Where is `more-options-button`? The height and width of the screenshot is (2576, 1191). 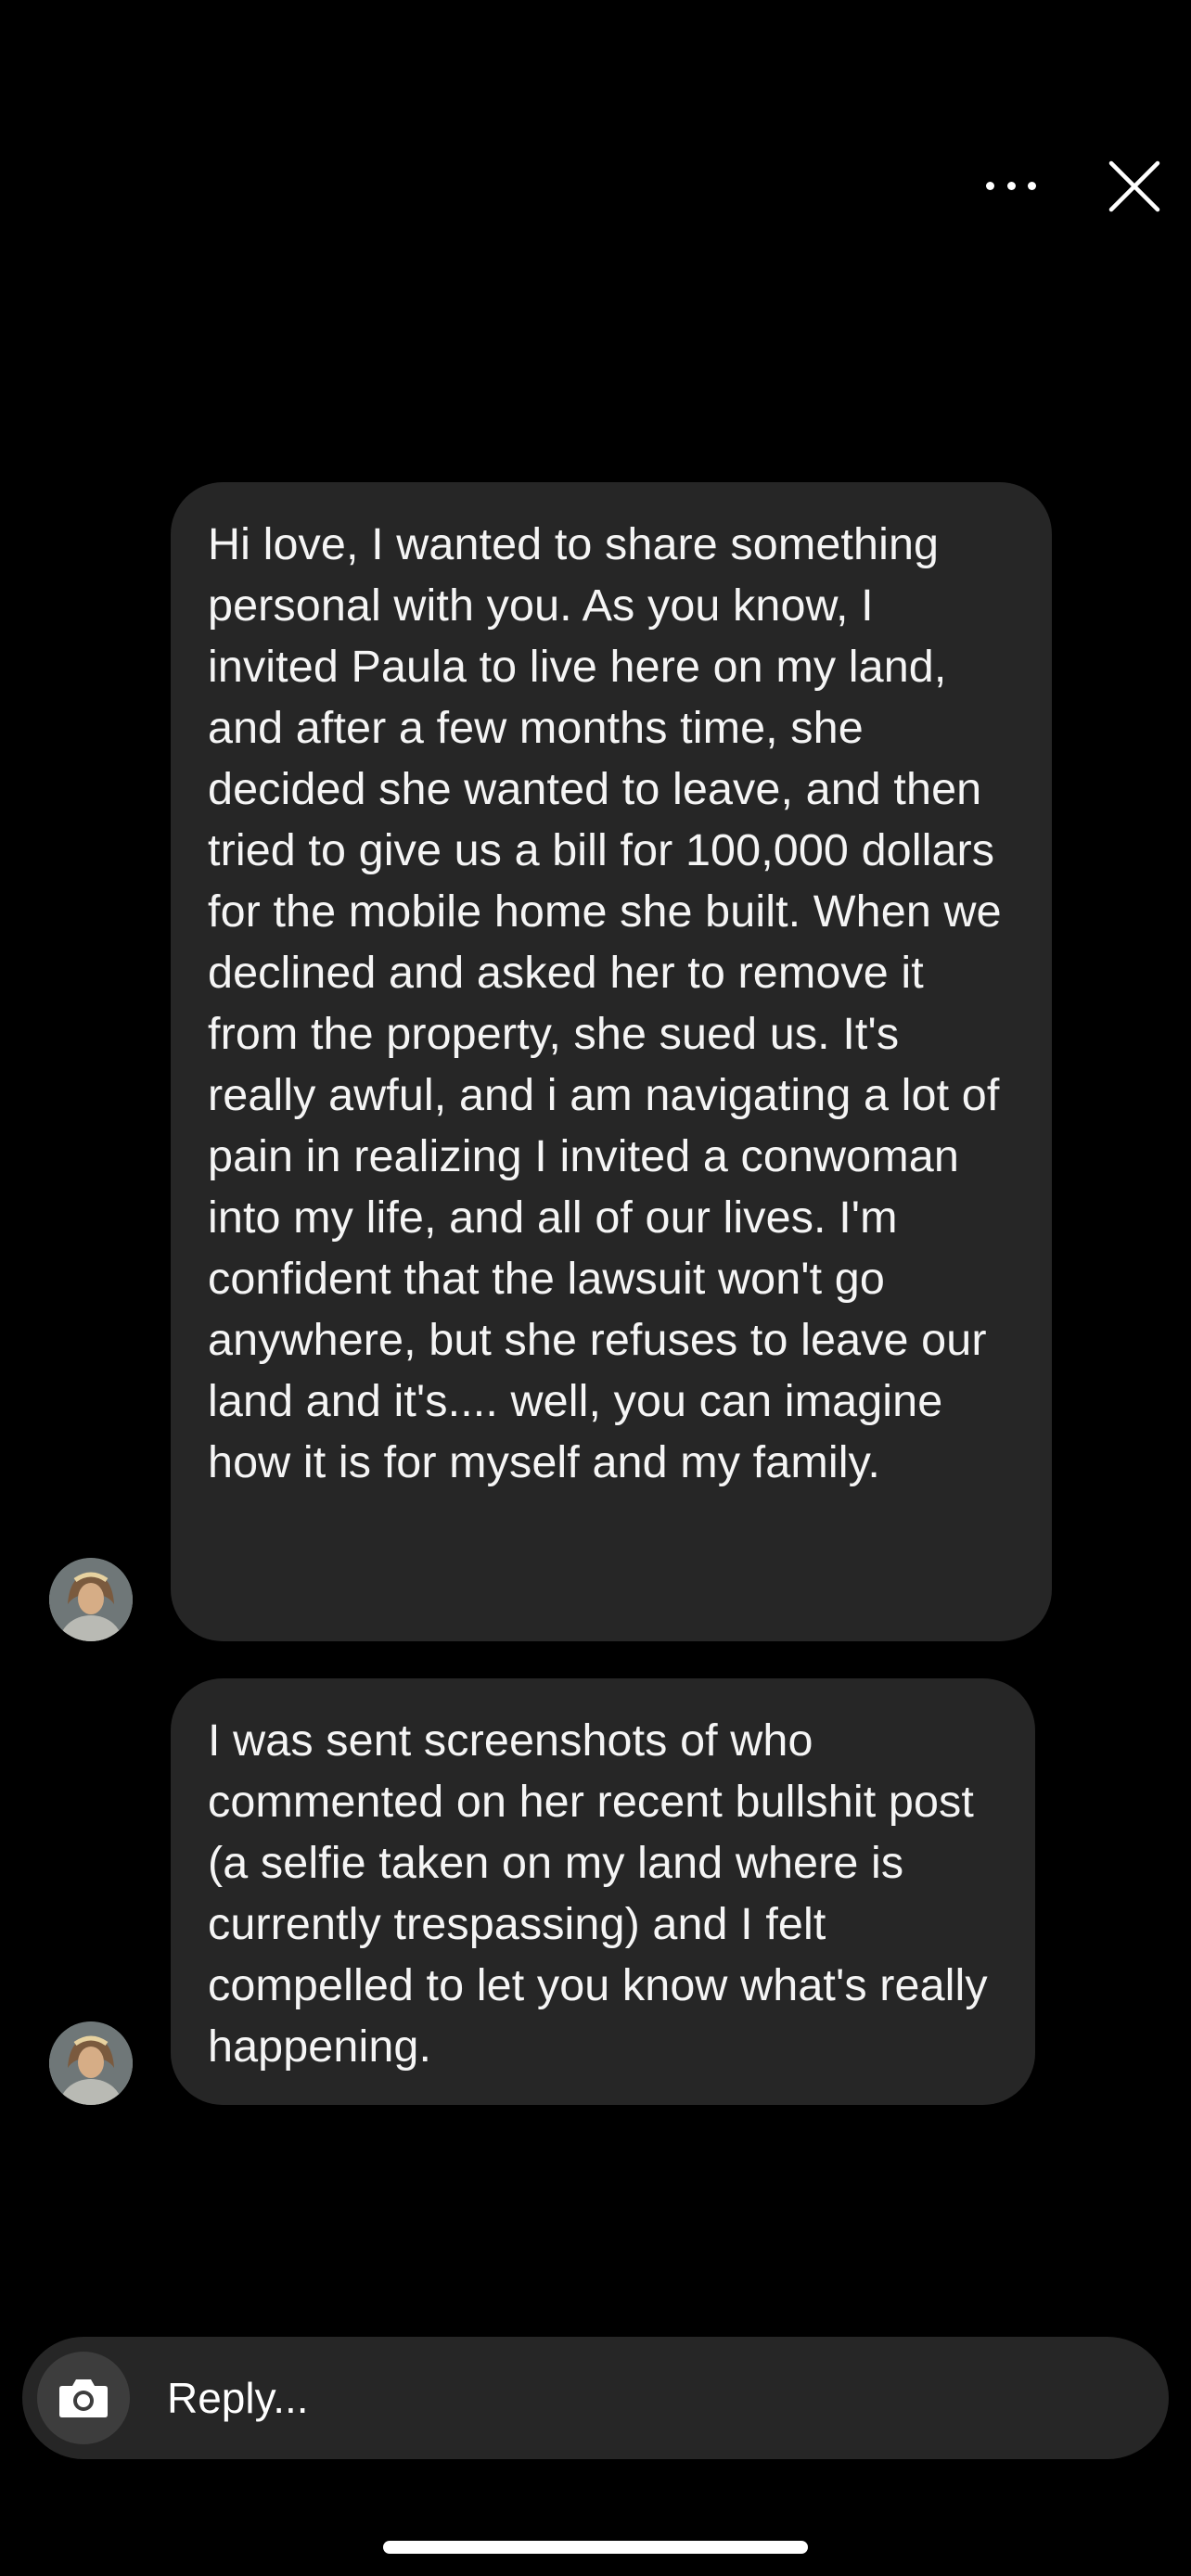
more-options-button is located at coordinates (1011, 186).